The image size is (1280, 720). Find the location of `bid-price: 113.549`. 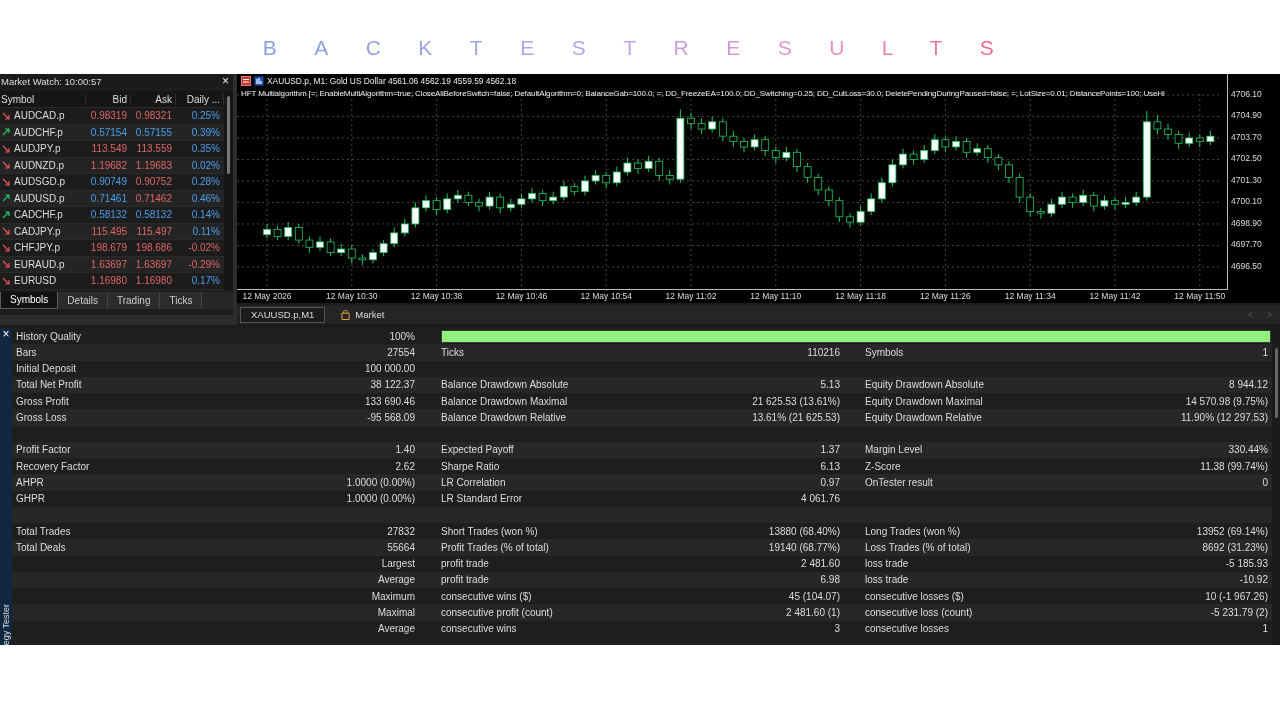

bid-price: 113.549 is located at coordinates (109, 149).